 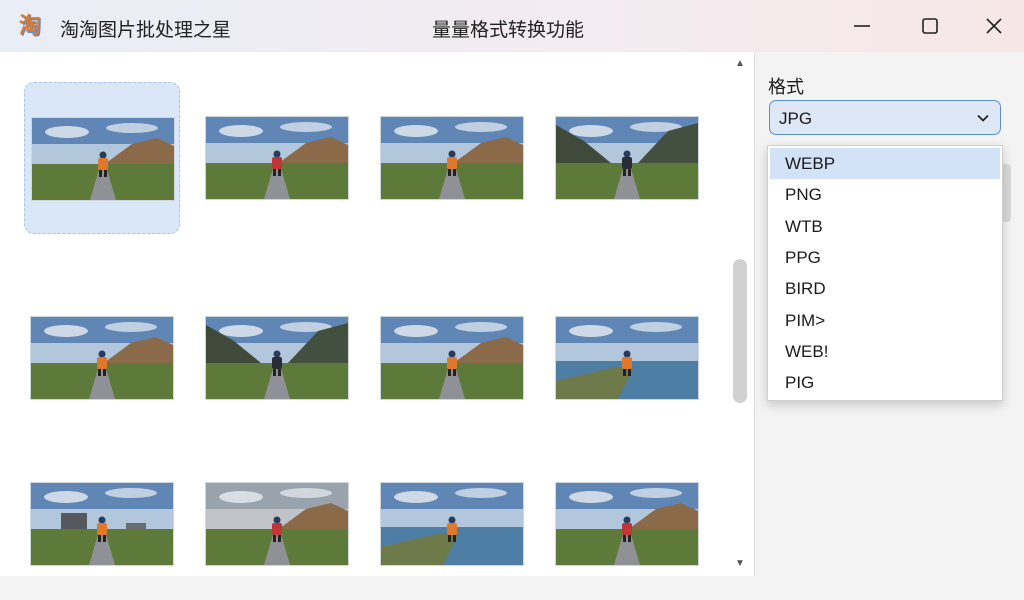 What do you see at coordinates (885, 226) in the screenshot?
I see `format-option: WTB` at bounding box center [885, 226].